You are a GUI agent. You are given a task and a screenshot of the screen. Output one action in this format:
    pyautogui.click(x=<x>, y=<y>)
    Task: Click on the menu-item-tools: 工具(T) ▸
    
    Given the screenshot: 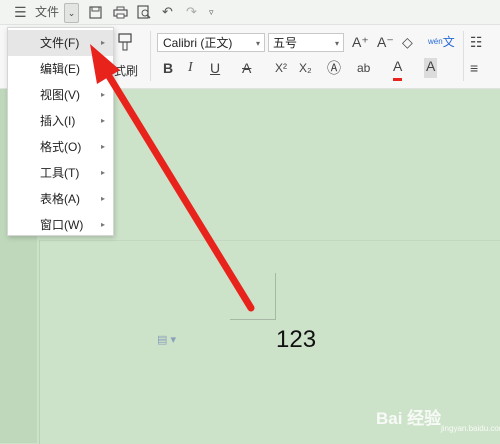 What is the action you would take?
    pyautogui.click(x=60, y=173)
    